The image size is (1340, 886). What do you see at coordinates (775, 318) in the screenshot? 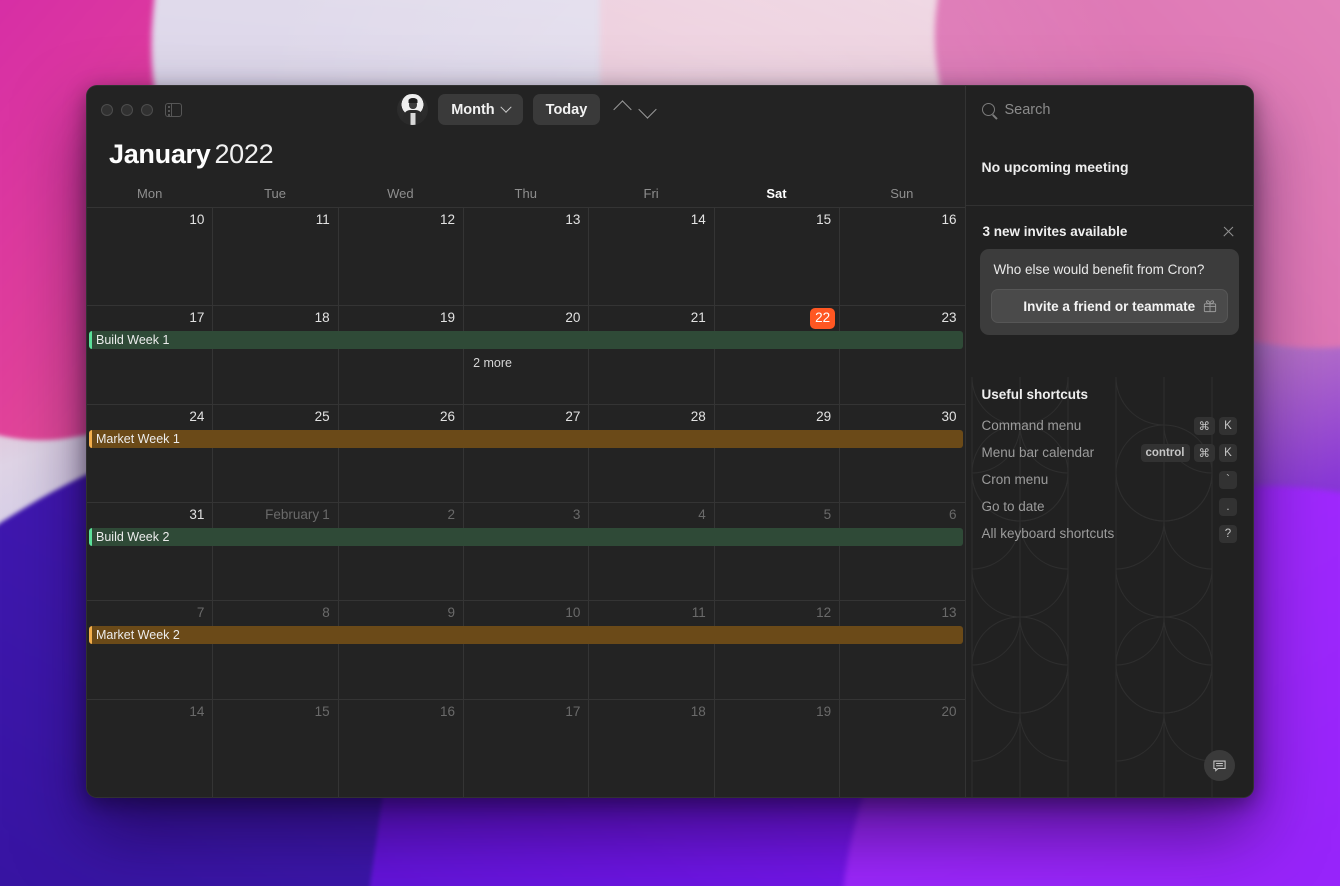
I see `day-number: 22` at bounding box center [775, 318].